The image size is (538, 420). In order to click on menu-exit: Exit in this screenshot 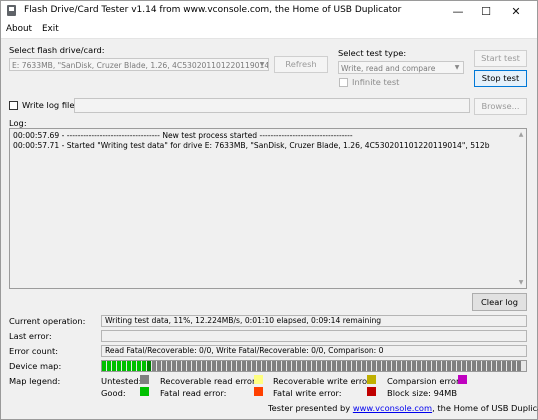, I will do `click(50, 29)`.